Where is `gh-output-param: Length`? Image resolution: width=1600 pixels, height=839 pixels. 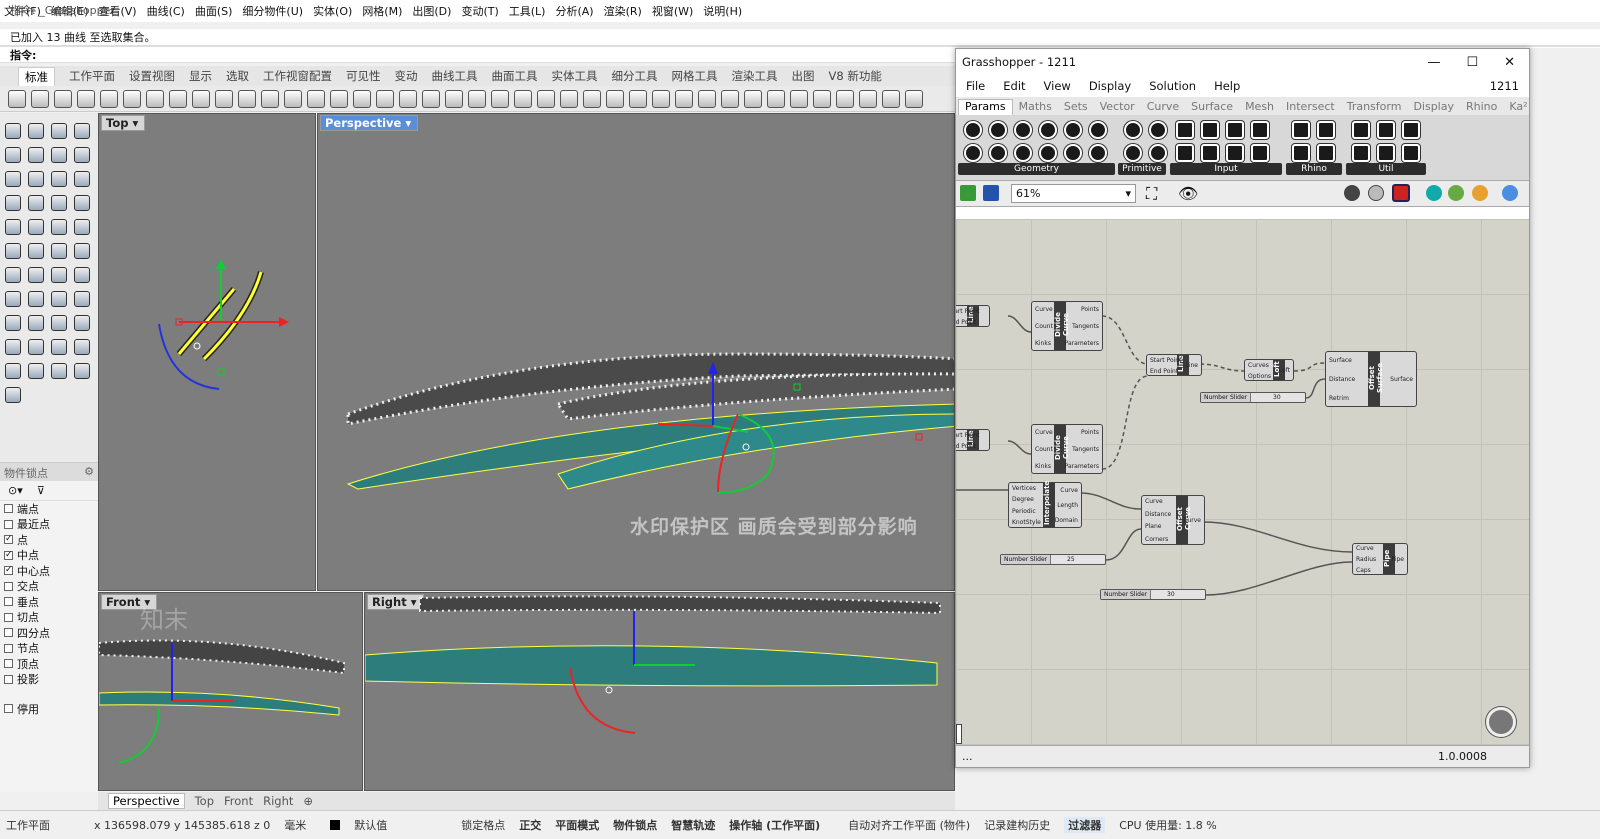
gh-output-param: Length is located at coordinates (1067, 506).